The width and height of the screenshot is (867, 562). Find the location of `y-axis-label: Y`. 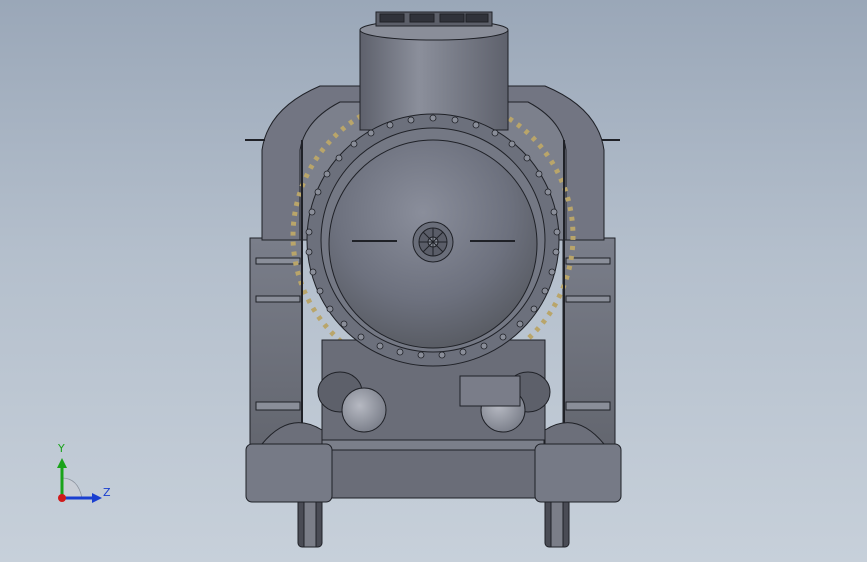

y-axis-label: Y is located at coordinates (61, 448).